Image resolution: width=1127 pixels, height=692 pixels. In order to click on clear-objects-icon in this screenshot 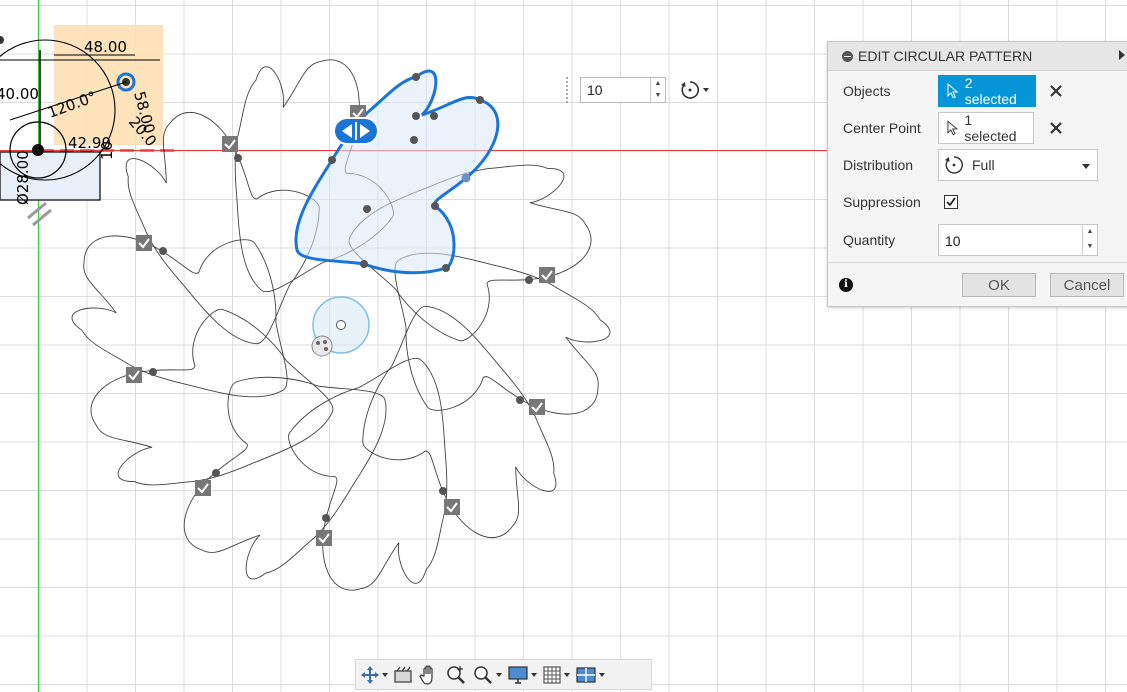, I will do `click(1056, 91)`.